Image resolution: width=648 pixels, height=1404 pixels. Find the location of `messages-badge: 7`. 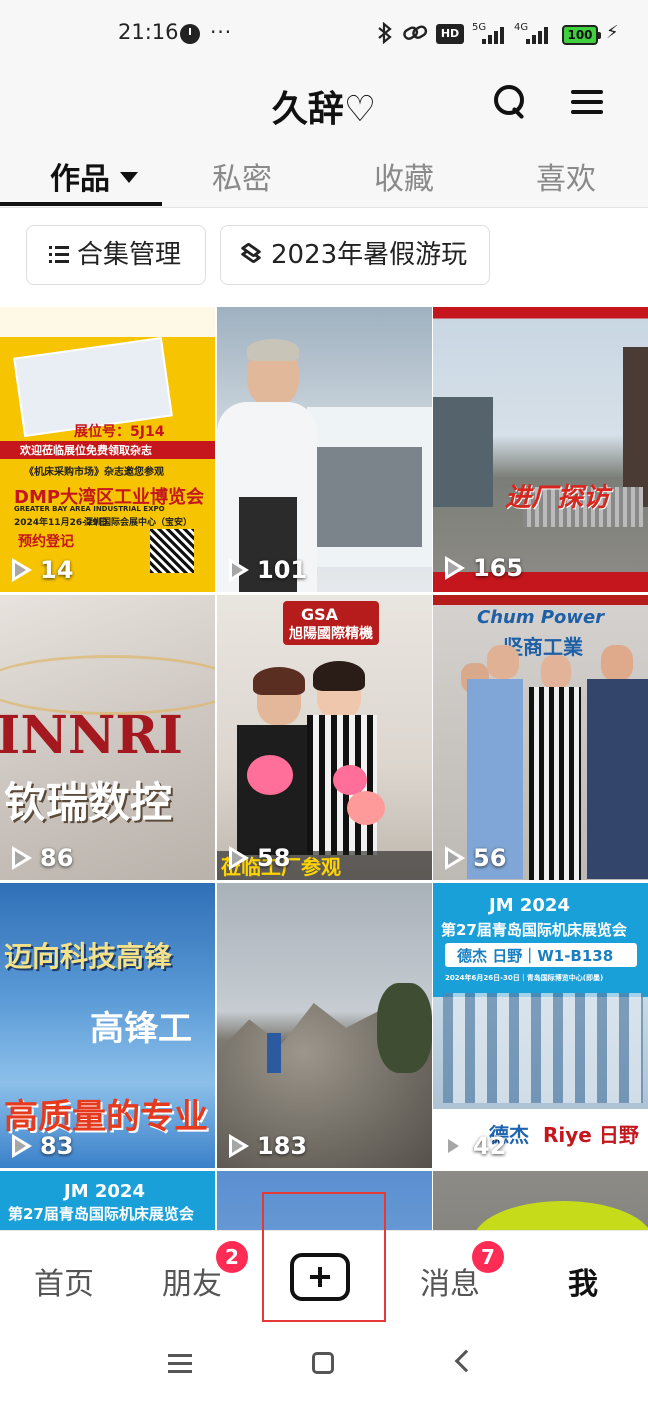

messages-badge: 7 is located at coordinates (488, 1257).